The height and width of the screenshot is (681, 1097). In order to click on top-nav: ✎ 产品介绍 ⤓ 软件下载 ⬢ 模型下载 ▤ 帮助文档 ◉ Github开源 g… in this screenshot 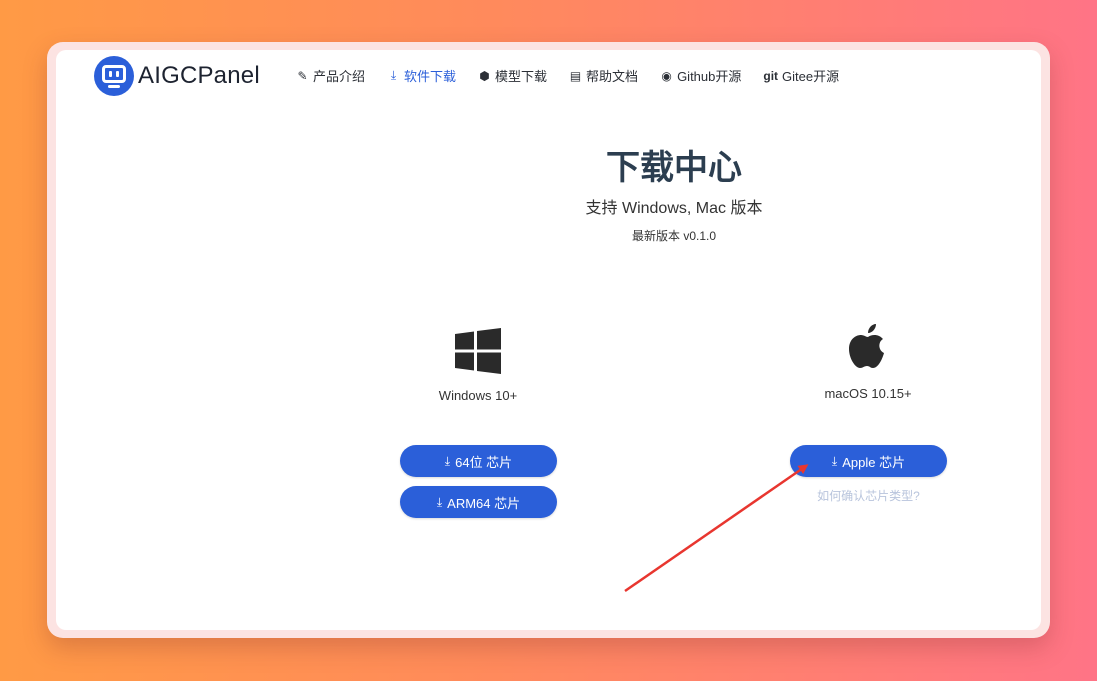, I will do `click(578, 75)`.